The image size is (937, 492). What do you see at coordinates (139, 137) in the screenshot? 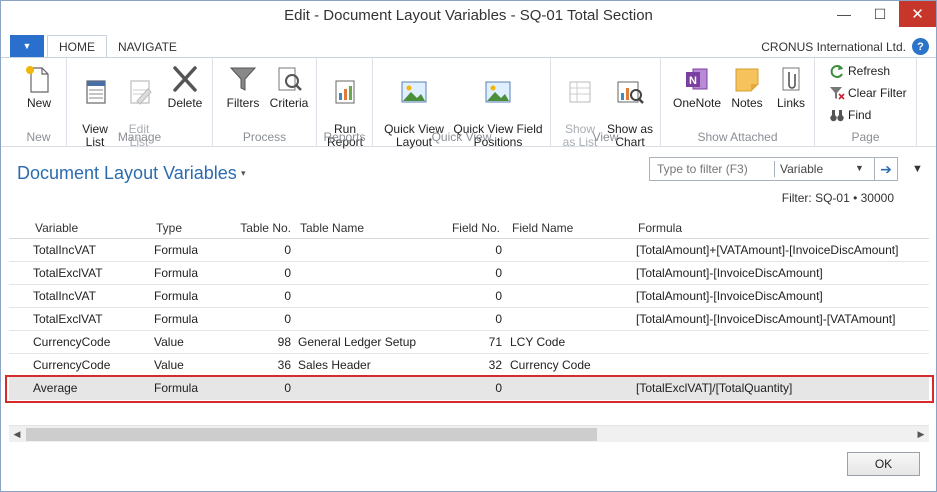
I see `group-label-manage: Manage` at bounding box center [139, 137].